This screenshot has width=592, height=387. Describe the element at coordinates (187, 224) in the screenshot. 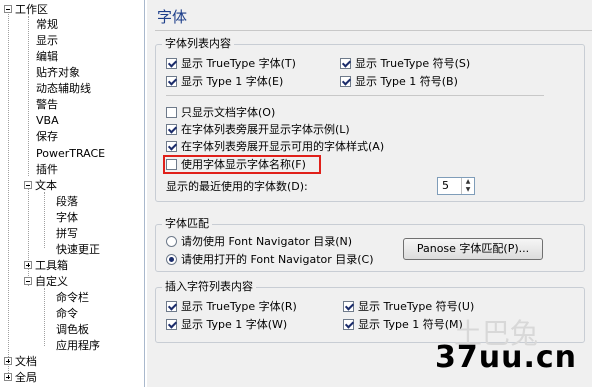

I see `font-match-group-title: 字体匹配` at that location.